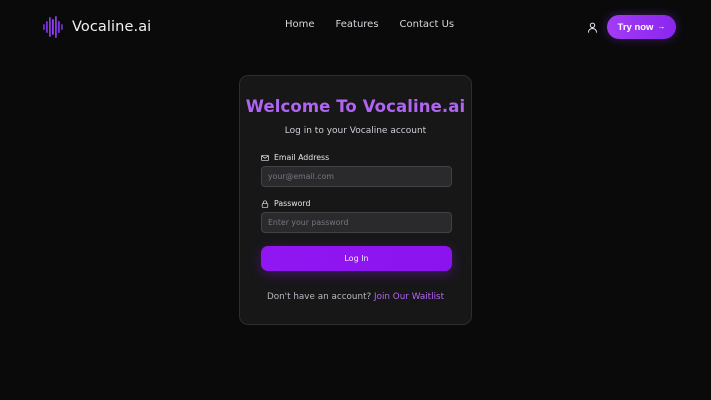 This screenshot has width=711, height=400. What do you see at coordinates (302, 157) in the screenshot?
I see `email-label-text: Email Address` at bounding box center [302, 157].